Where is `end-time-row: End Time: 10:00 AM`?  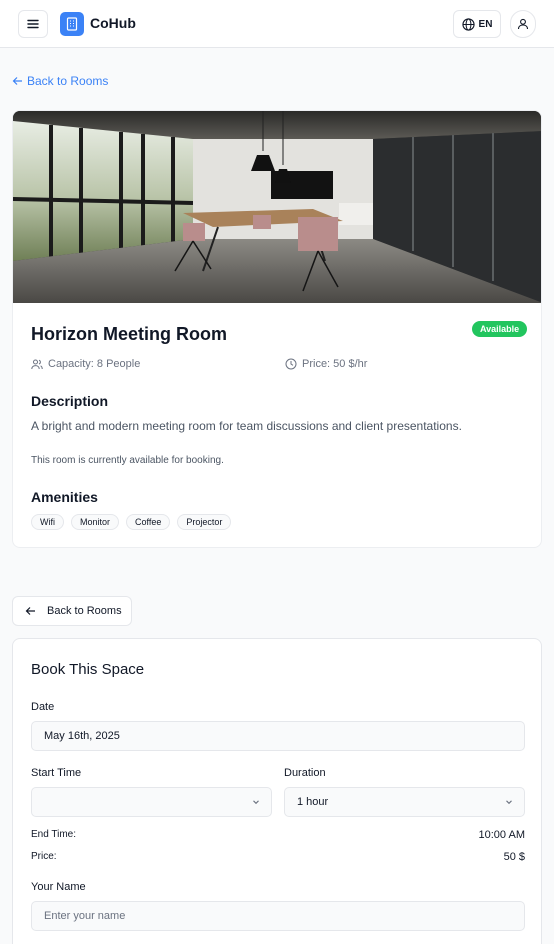
end-time-row: End Time: 10:00 AM is located at coordinates (278, 835).